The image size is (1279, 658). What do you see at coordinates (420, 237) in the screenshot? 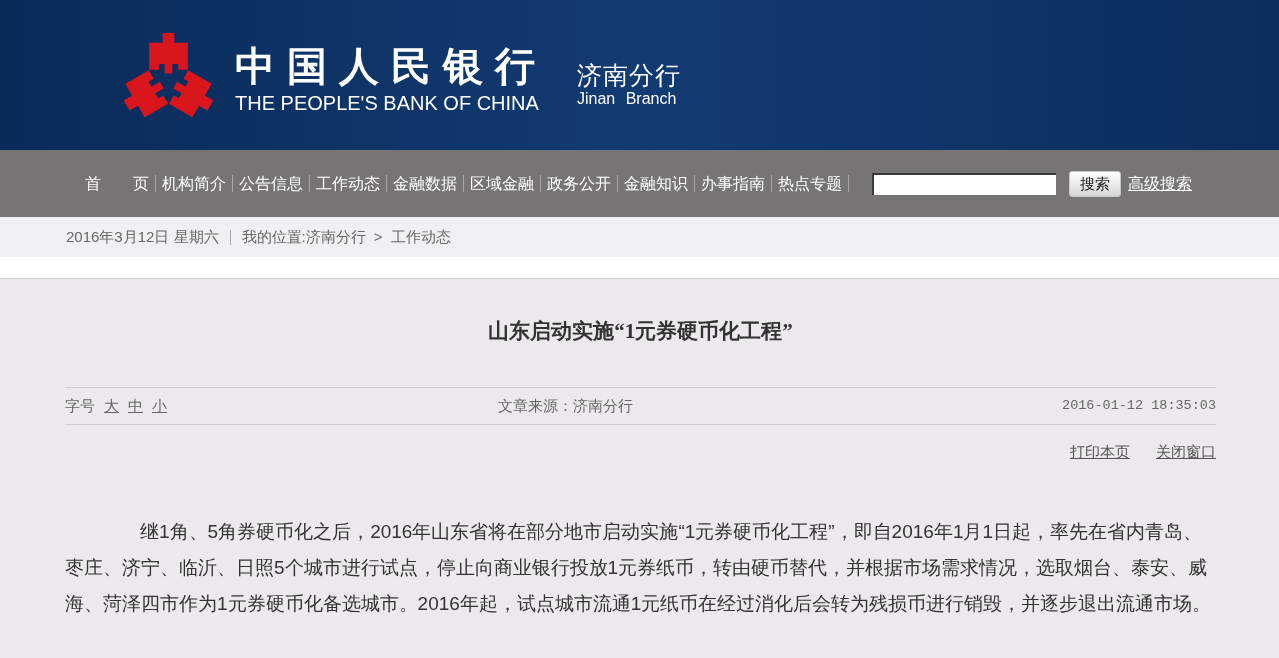
I see `breadcrumb-link: 工作动态` at bounding box center [420, 237].